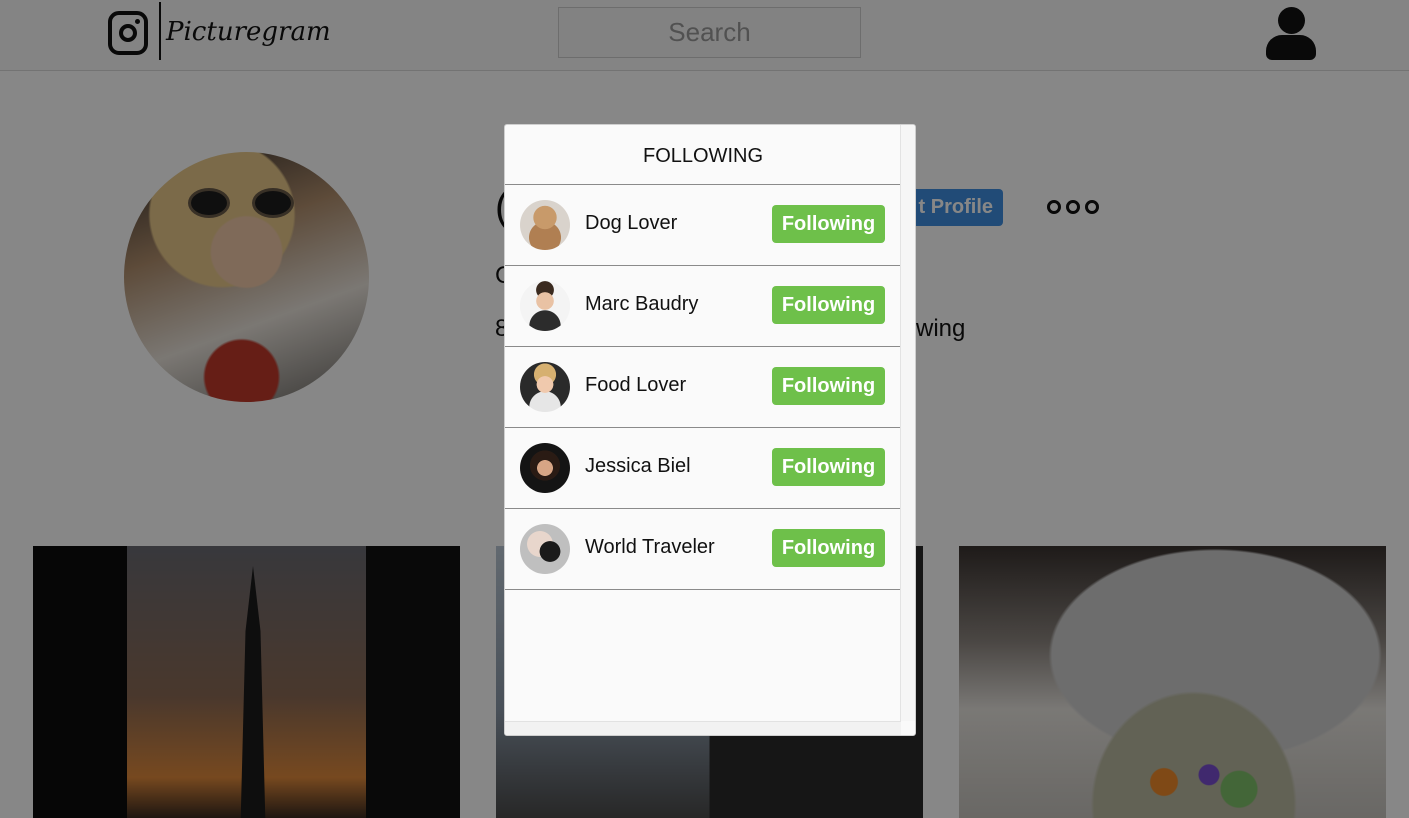  What do you see at coordinates (703, 306) in the screenshot?
I see `following-list-item: Marc Baudry Following` at bounding box center [703, 306].